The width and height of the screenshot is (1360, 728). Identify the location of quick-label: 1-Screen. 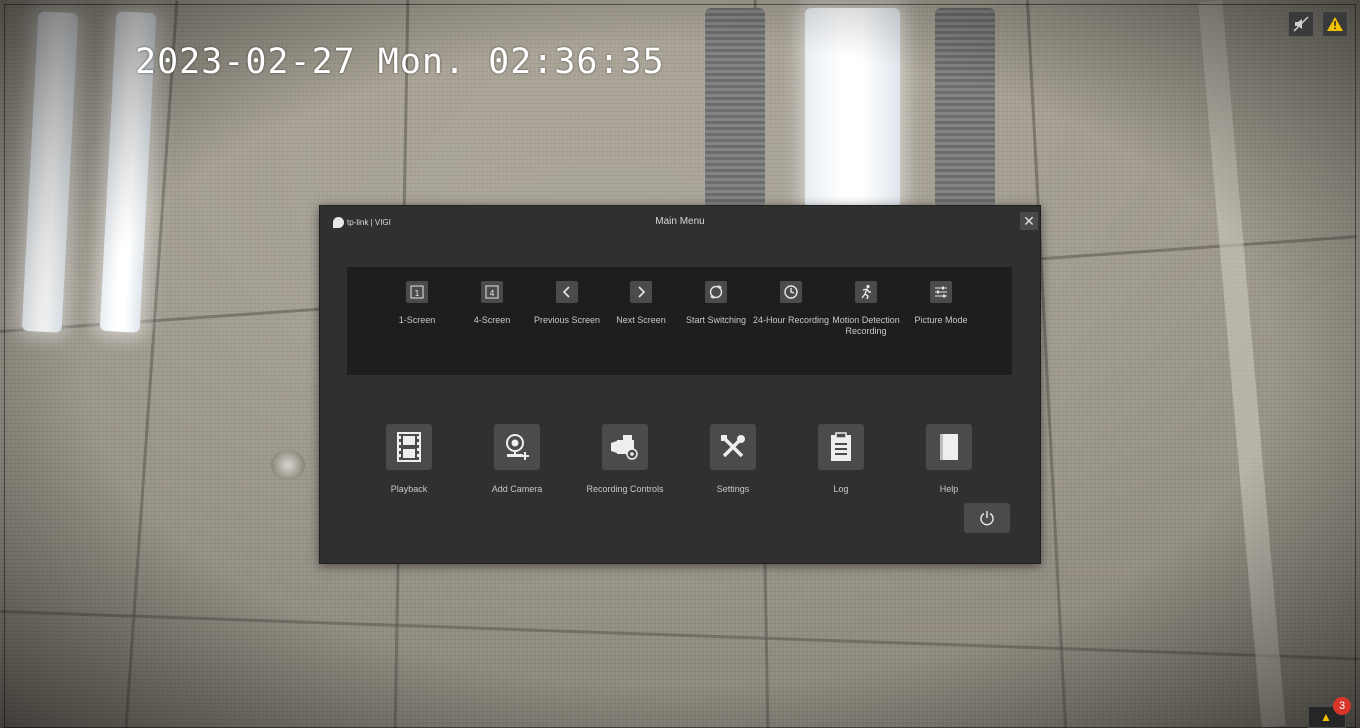
(417, 320).